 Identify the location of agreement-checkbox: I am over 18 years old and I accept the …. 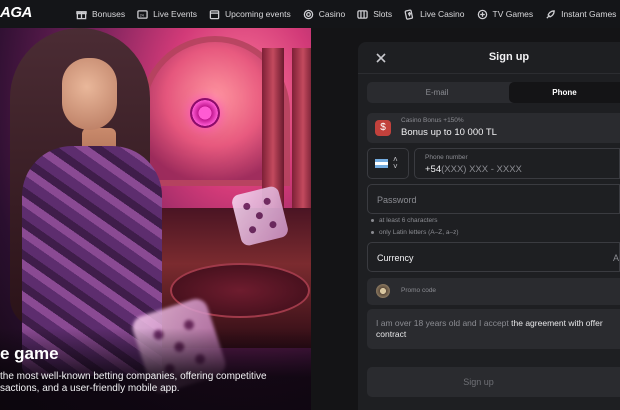
(493, 329).